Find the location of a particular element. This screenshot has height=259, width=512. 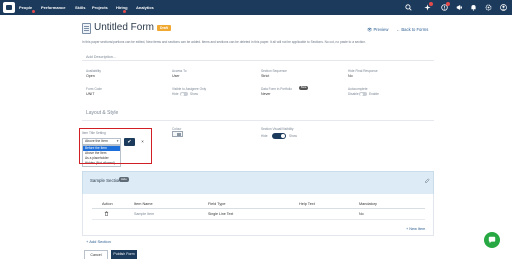

autocomplete-on: Enable is located at coordinates (374, 94).